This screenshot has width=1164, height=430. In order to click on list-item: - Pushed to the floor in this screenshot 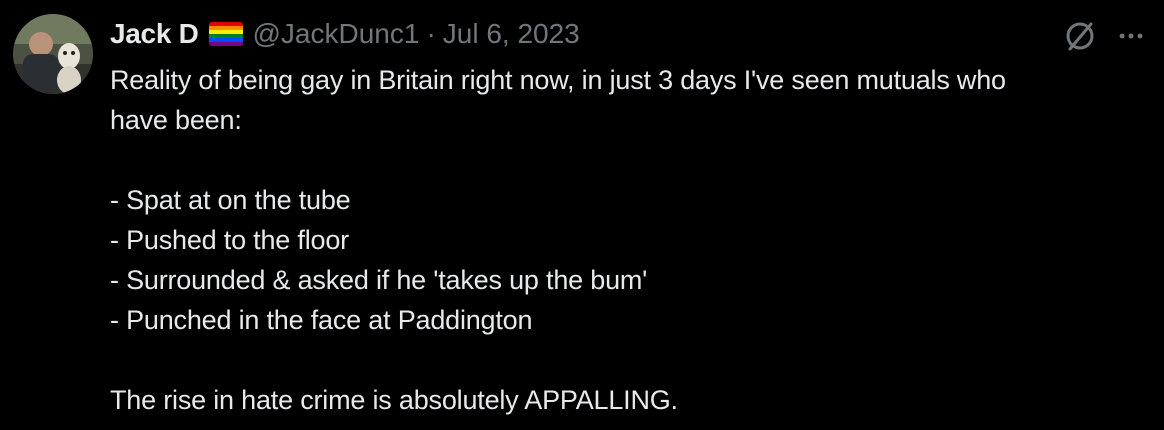, I will do `click(229, 240)`.